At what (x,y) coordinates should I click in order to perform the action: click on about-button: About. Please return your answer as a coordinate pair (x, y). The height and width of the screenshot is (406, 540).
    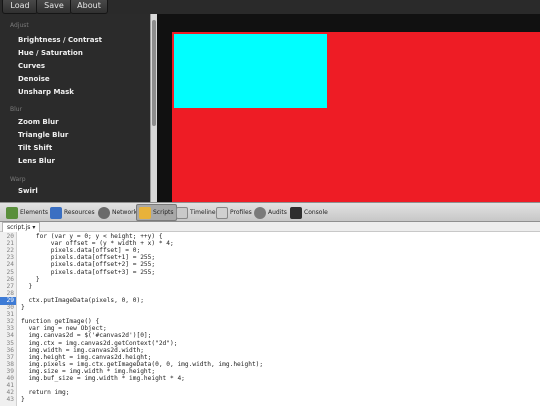
    Looking at the image, I should click on (89, 7).